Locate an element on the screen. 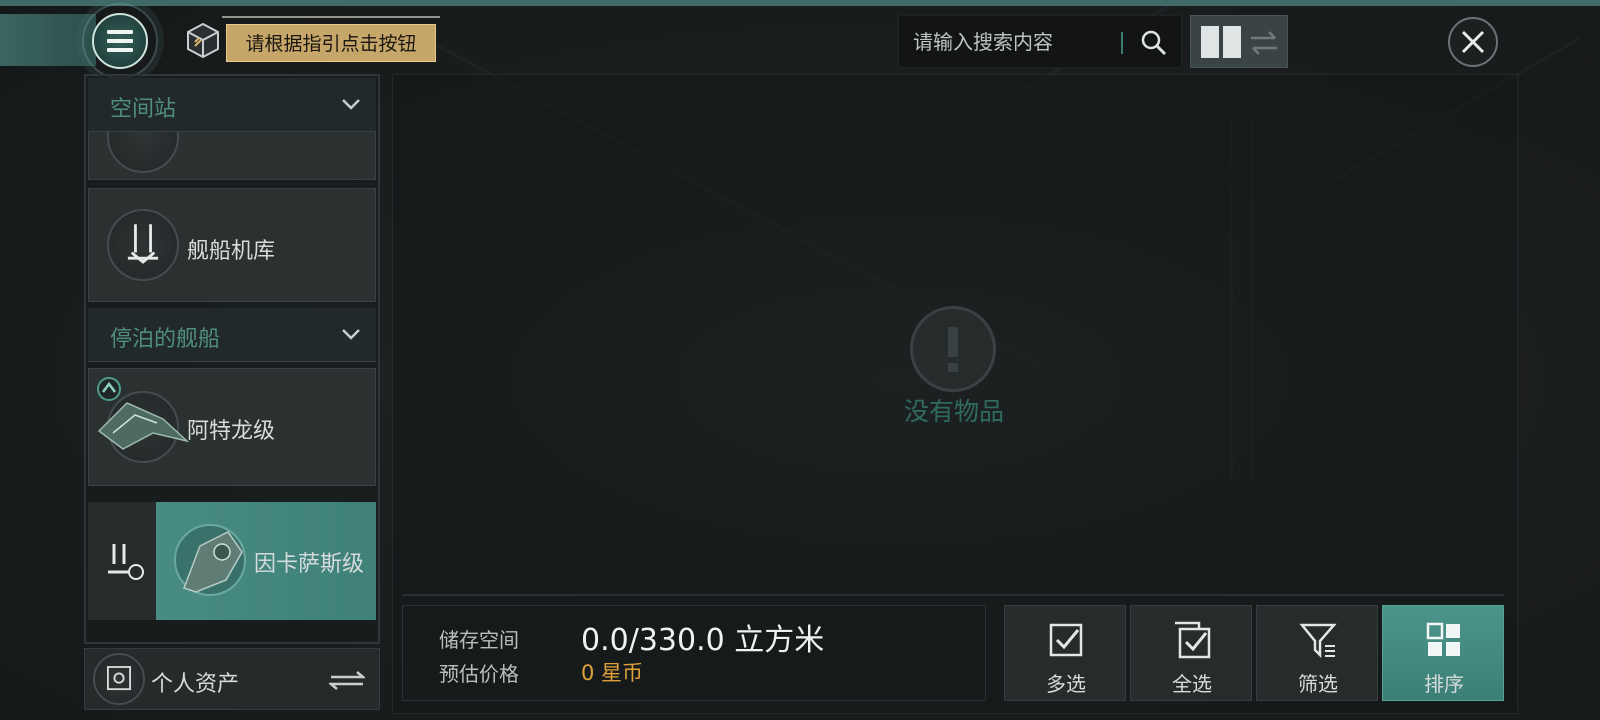 The width and height of the screenshot is (1600, 720). close-button is located at coordinates (1473, 42).